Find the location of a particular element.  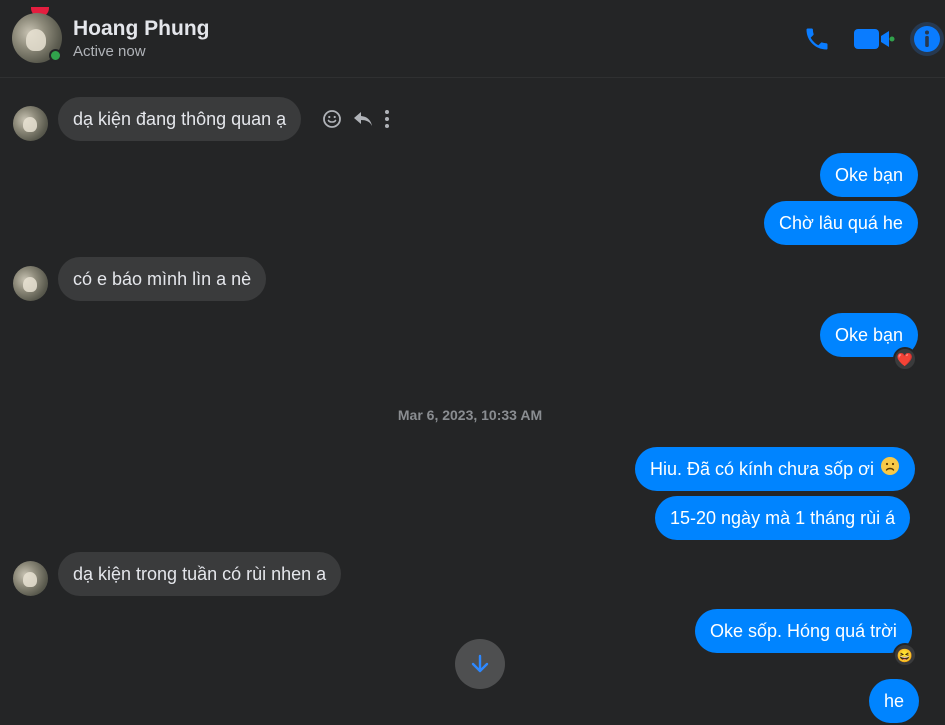

scroll-to-bottom-button is located at coordinates (480, 664).